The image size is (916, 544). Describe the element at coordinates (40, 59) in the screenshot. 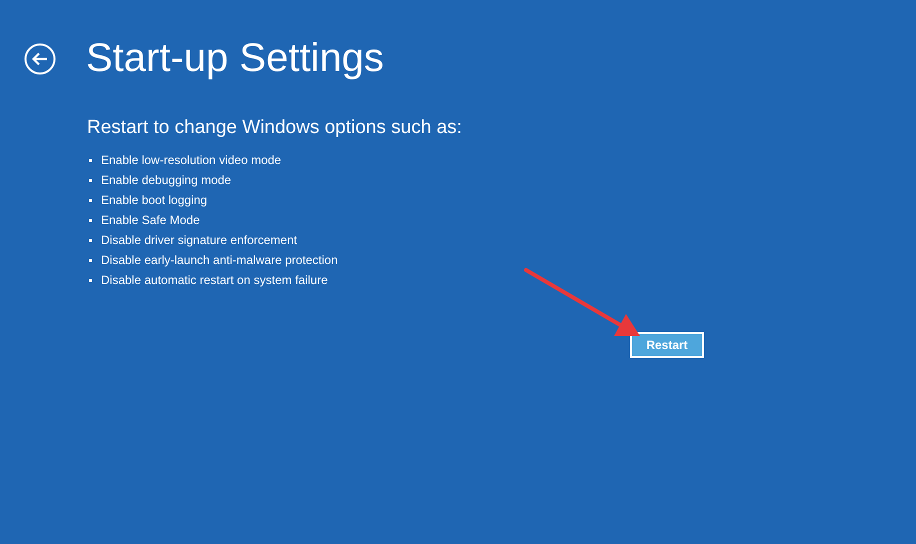

I see `back-icon` at that location.